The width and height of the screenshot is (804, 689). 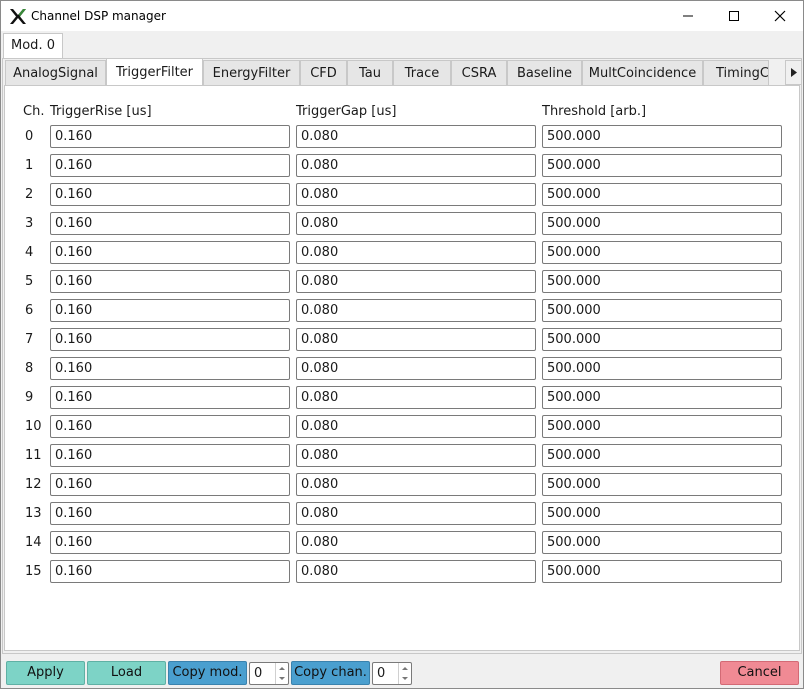 What do you see at coordinates (207, 673) in the screenshot?
I see `copy-module-button: Copy mod.` at bounding box center [207, 673].